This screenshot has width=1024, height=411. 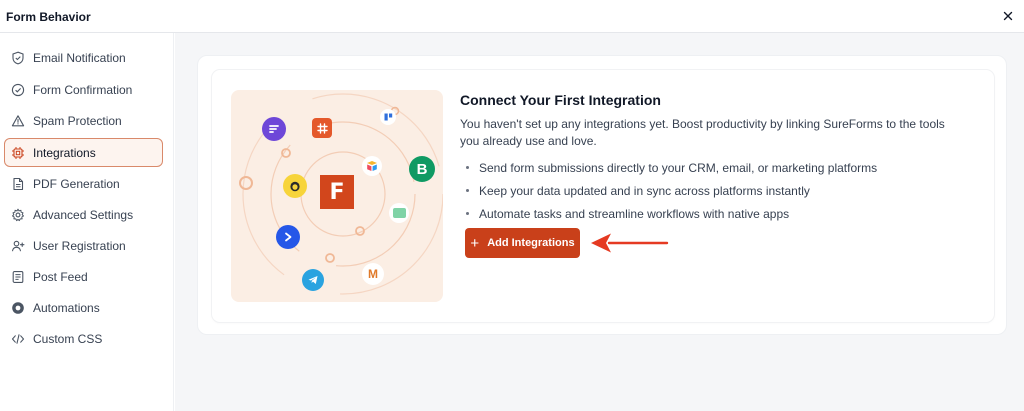 I want to click on sidebar-item-label: PDF Generation, so click(x=76, y=183).